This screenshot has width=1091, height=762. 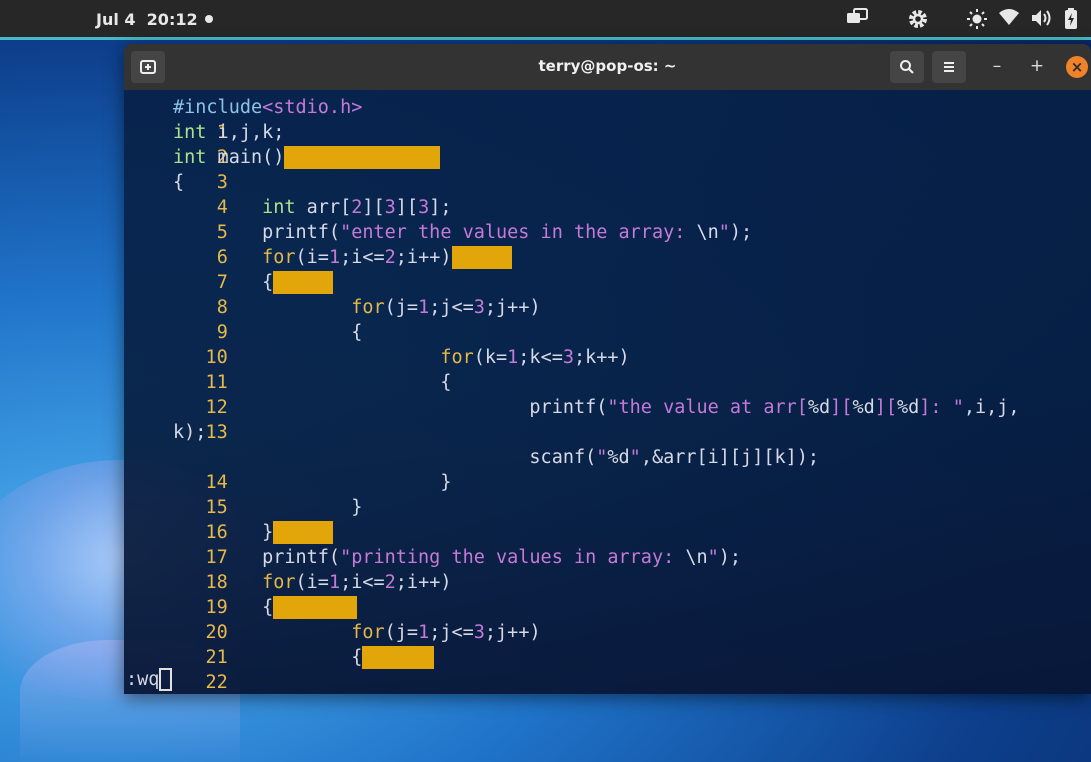 I want to click on close-button: ×, so click(x=1077, y=67).